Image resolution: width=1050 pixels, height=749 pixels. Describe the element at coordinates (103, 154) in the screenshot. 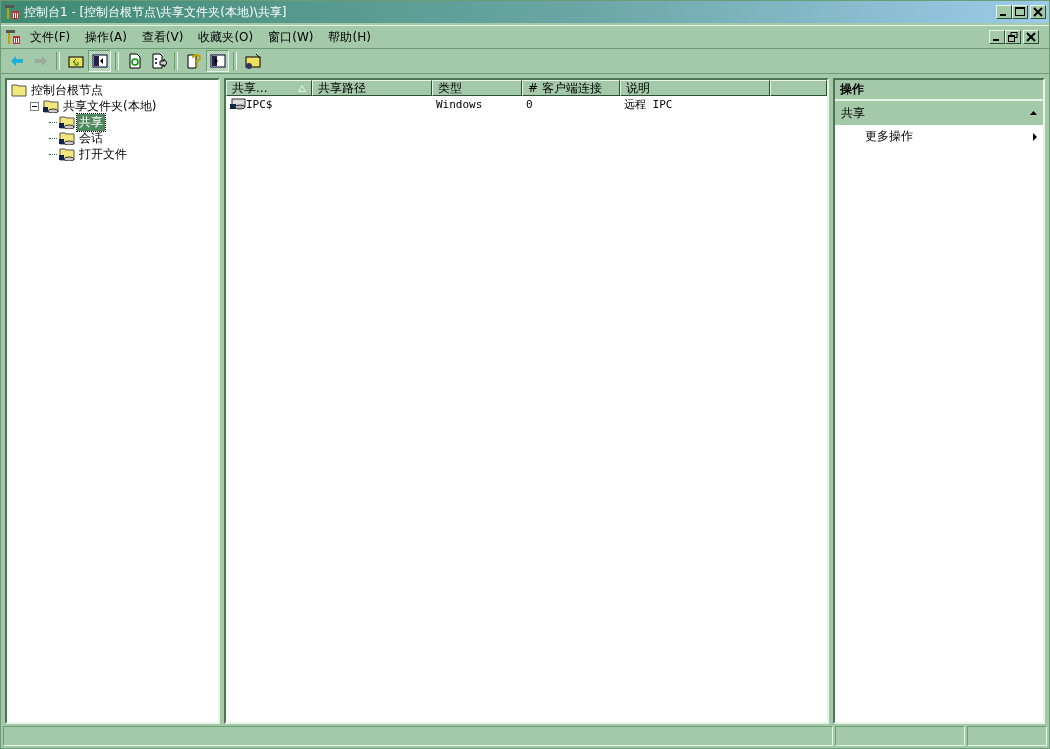

I see `tree-item: 打开文件` at that location.